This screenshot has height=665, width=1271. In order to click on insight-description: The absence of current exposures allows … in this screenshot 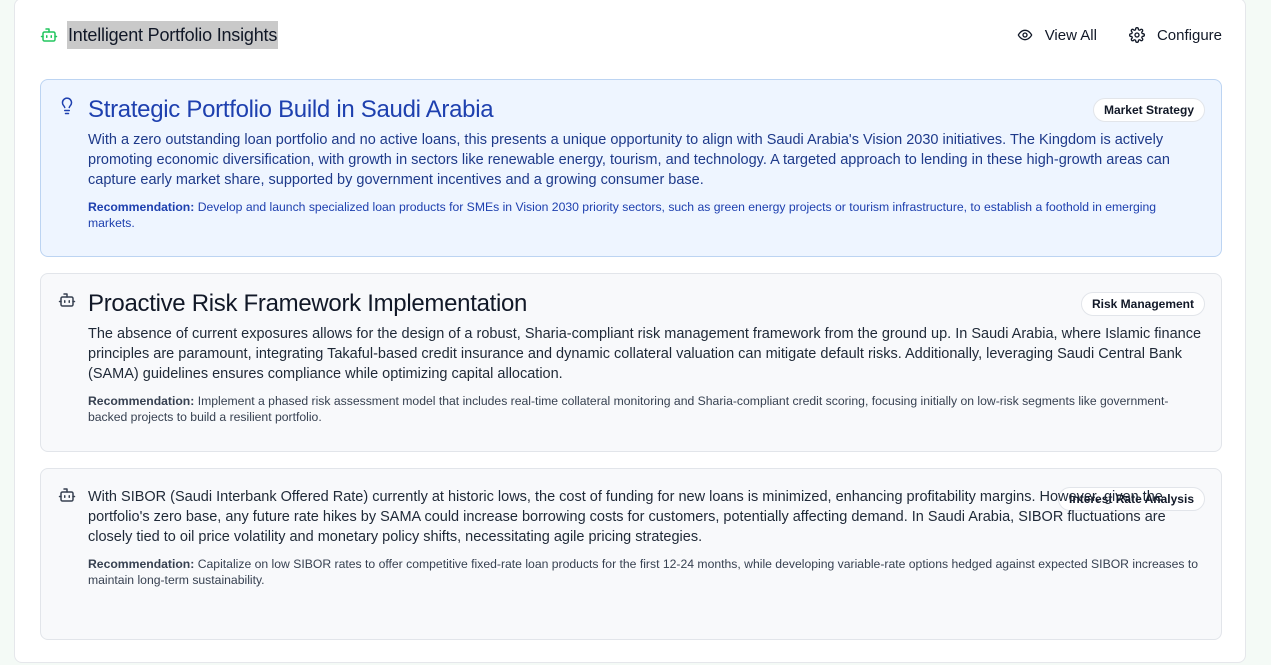, I will do `click(645, 354)`.